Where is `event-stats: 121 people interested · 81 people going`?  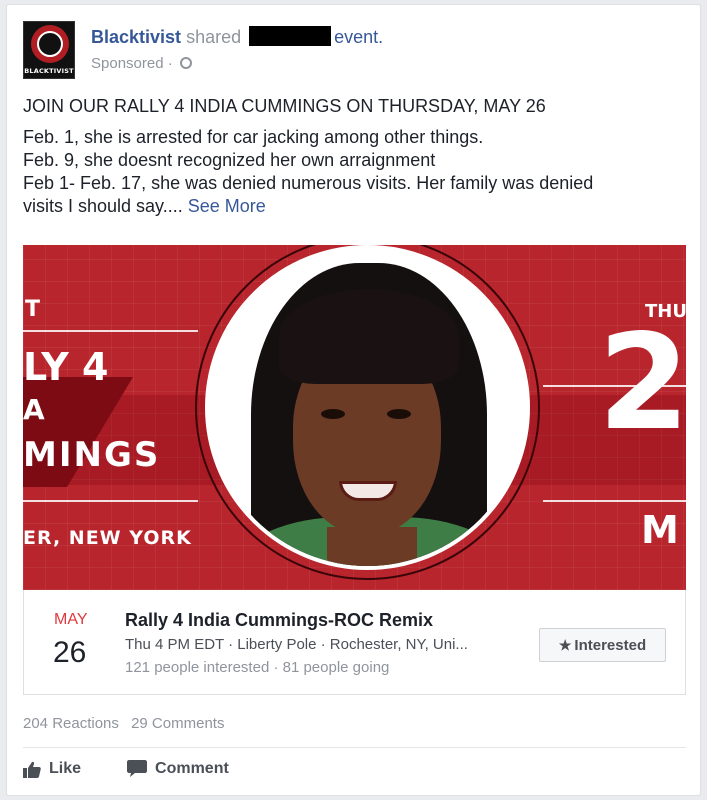 event-stats: 121 people interested · 81 people going is located at coordinates (257, 667).